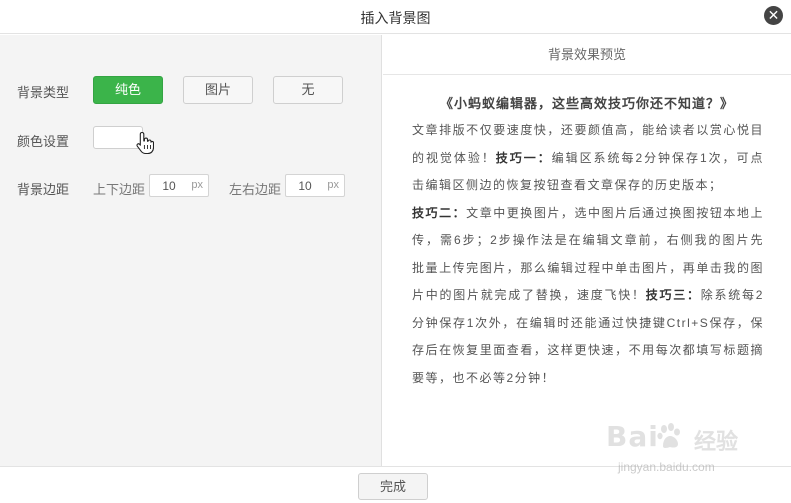  I want to click on horizontal-margin-unit: px, so click(333, 185).